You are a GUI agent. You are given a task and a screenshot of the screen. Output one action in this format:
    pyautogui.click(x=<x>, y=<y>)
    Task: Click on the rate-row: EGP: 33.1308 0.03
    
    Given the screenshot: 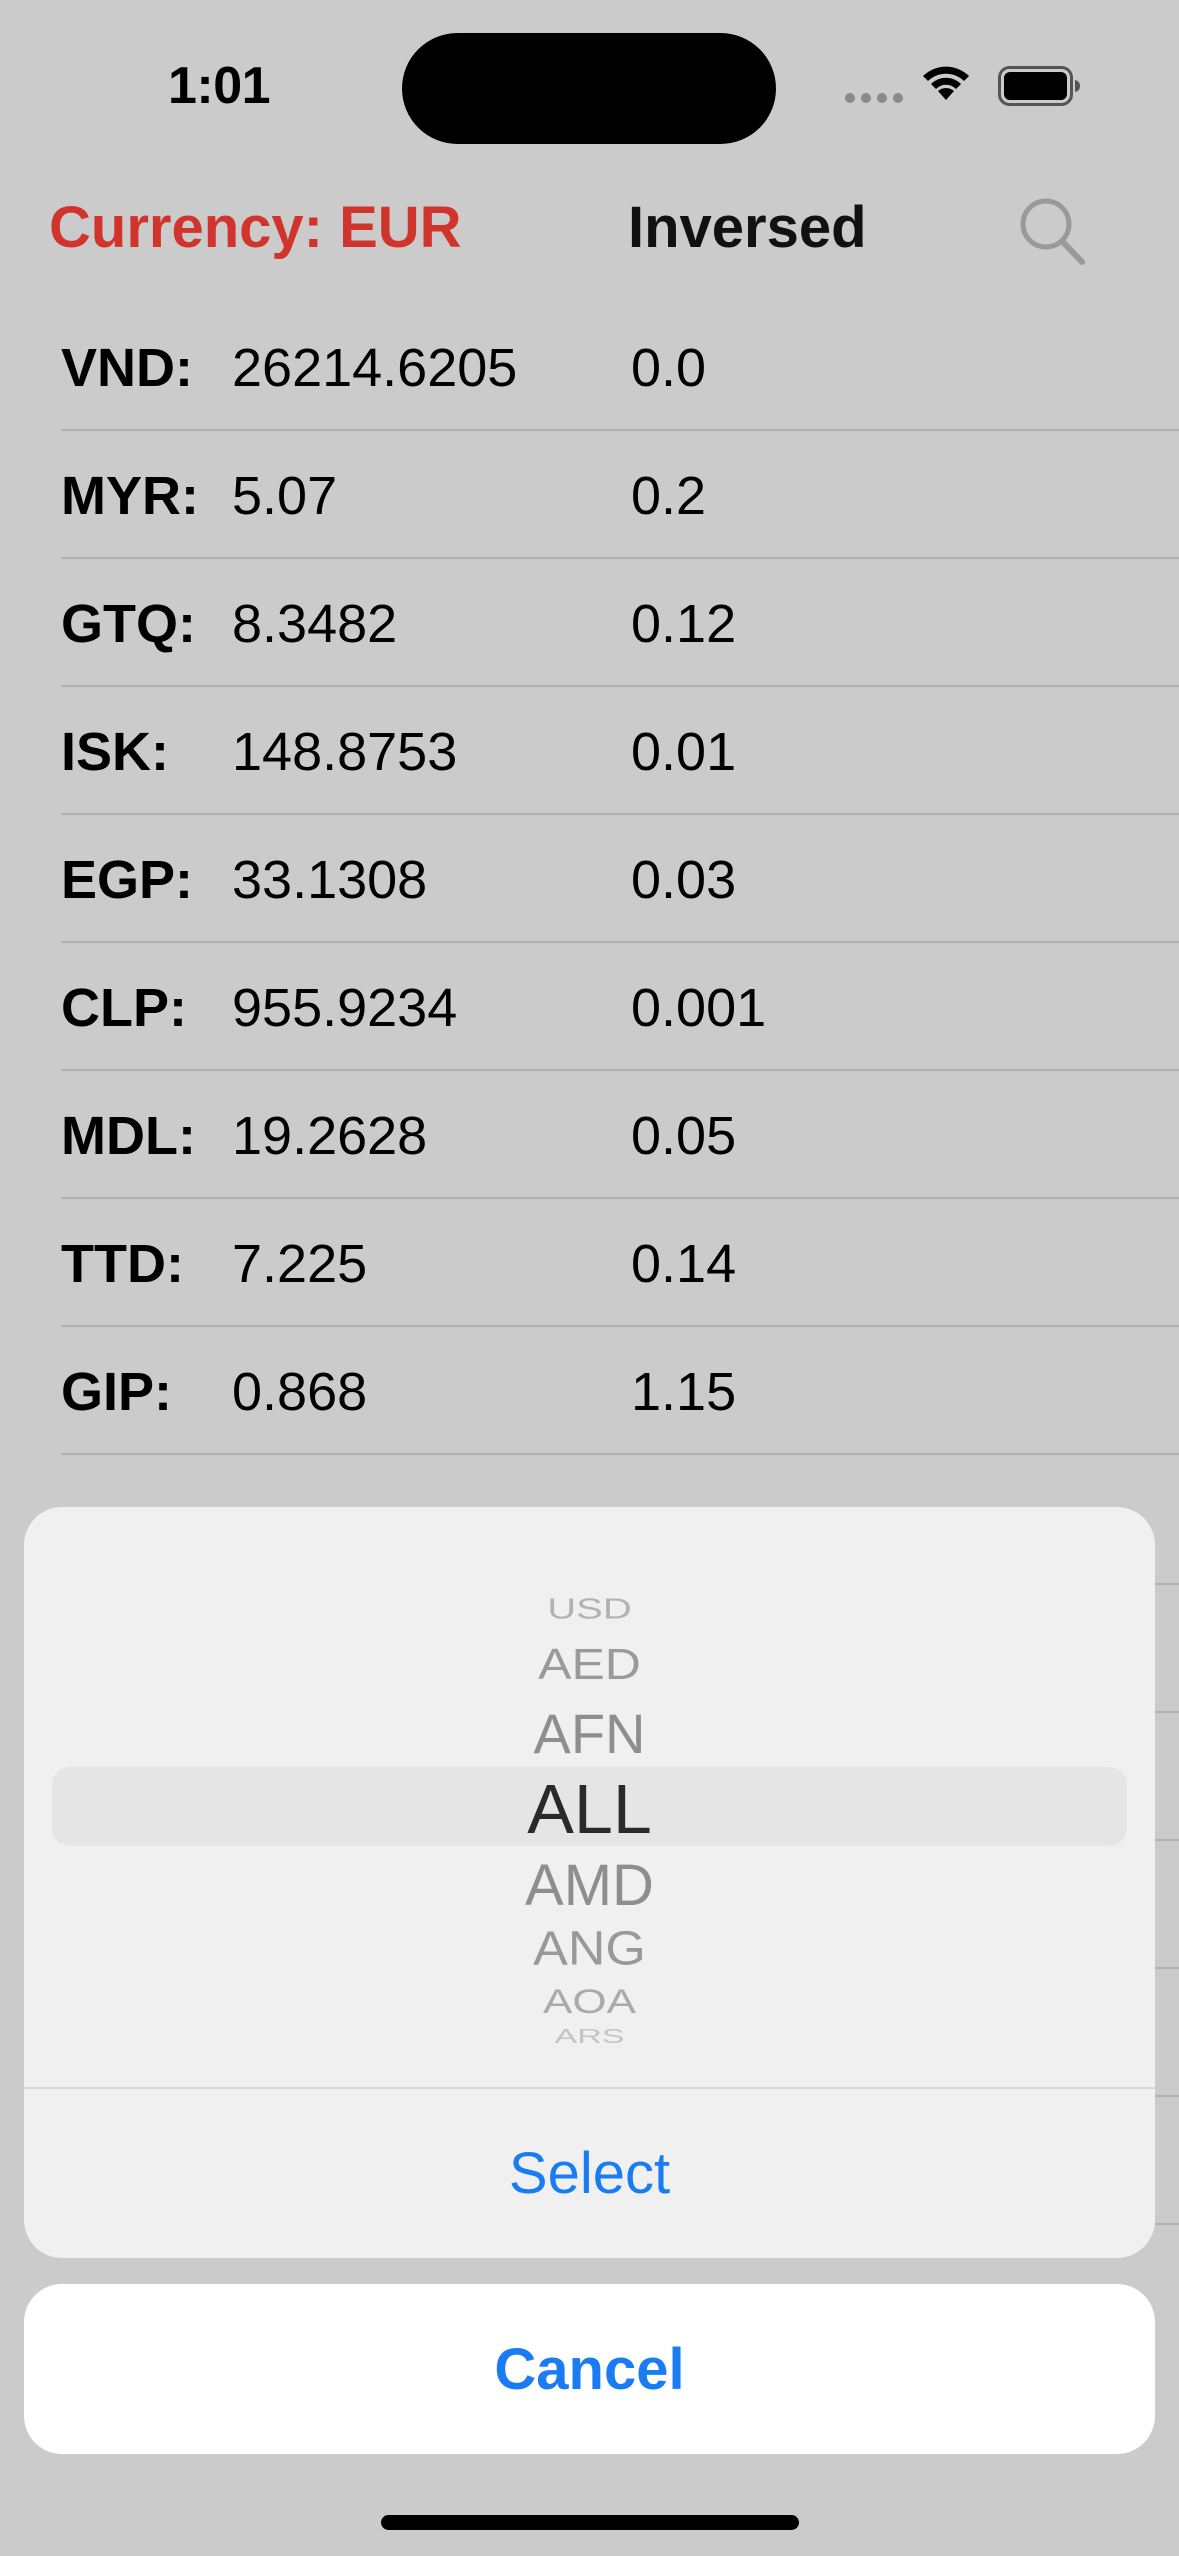 What is the action you would take?
    pyautogui.click(x=589, y=879)
    